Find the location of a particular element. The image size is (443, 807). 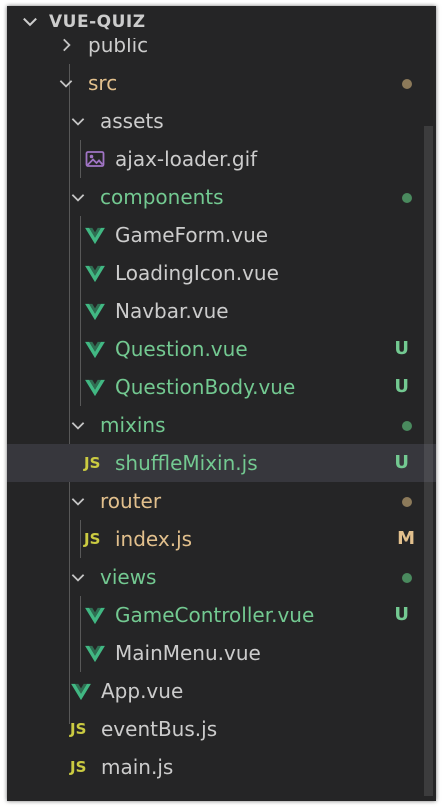

tree-item-app-vue: App.vue is located at coordinates (221, 691).